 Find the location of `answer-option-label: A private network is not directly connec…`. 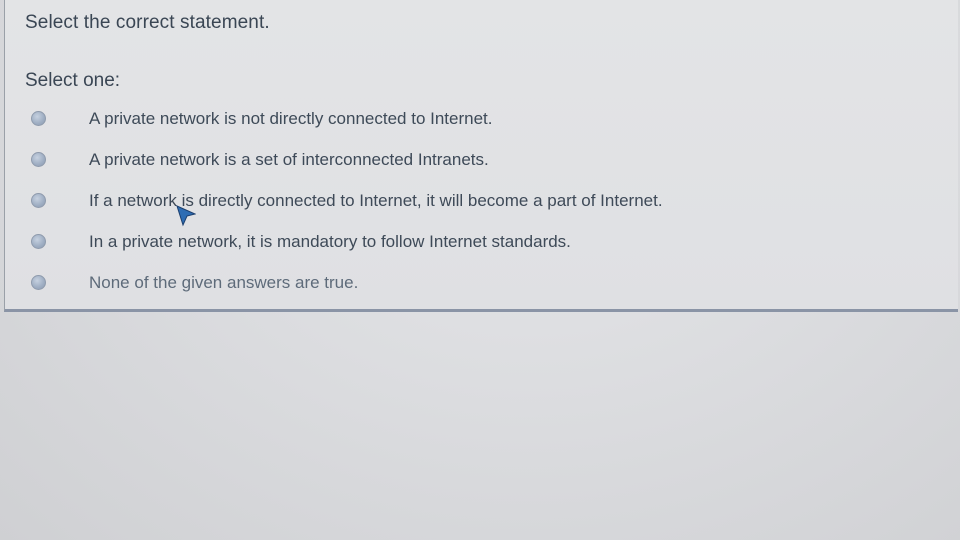

answer-option-label: A private network is not directly connec… is located at coordinates (291, 119).